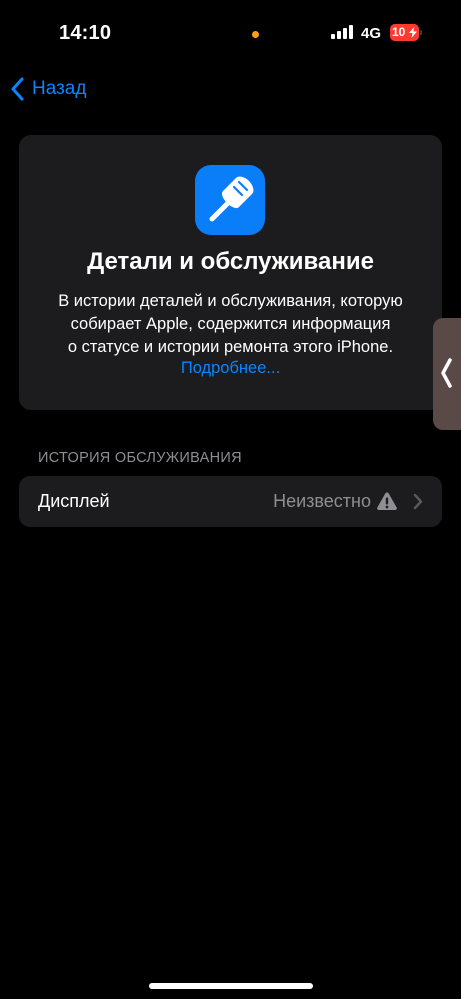 The width and height of the screenshot is (461, 999). What do you see at coordinates (399, 32) in the screenshot?
I see `battery-level: 10` at bounding box center [399, 32].